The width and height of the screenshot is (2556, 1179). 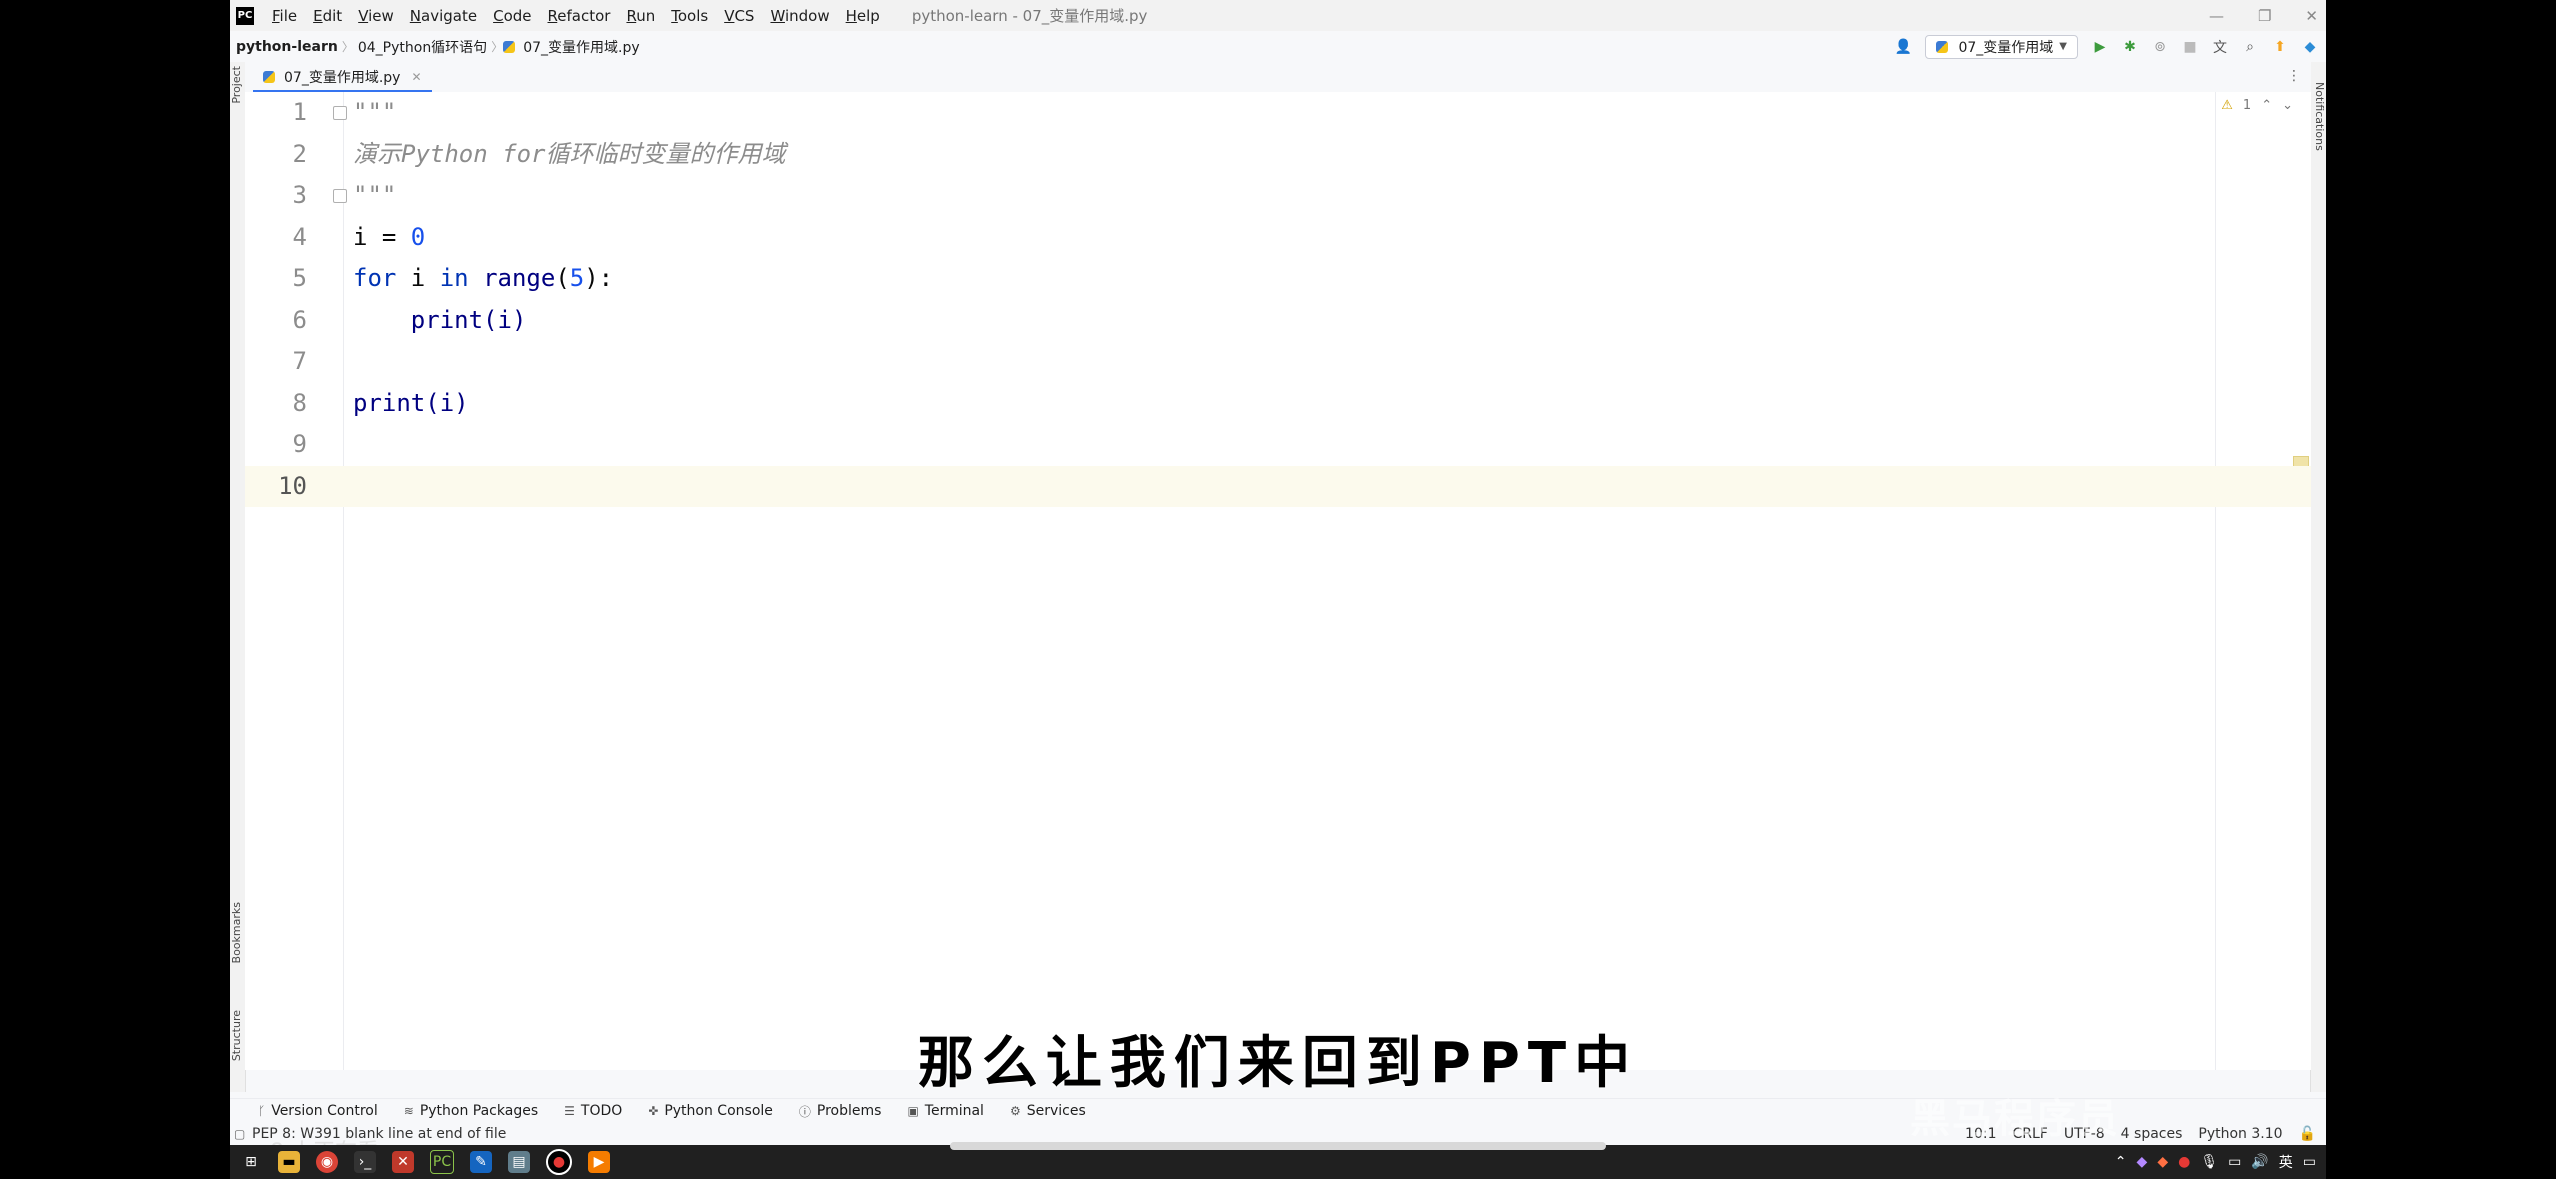 I want to click on python-interpreter: Python 3.10, so click(x=2240, y=1134).